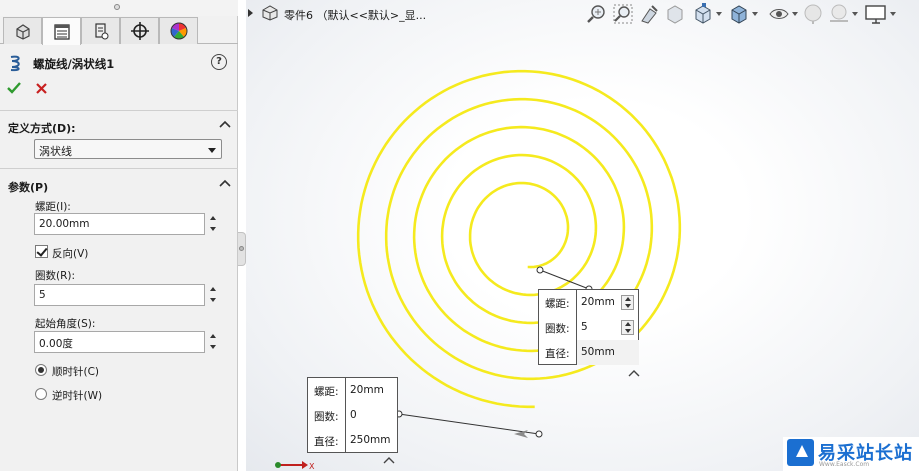  What do you see at coordinates (851, 454) in the screenshot?
I see `site-watermark: 易采站长站 Www.Easck.Com` at bounding box center [851, 454].